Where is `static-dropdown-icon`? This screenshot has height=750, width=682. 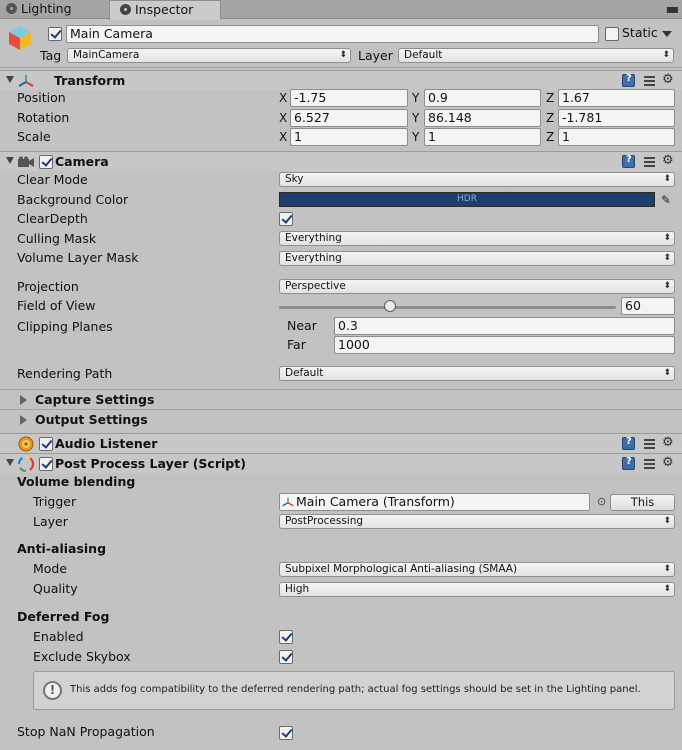
static-dropdown-icon is located at coordinates (667, 34).